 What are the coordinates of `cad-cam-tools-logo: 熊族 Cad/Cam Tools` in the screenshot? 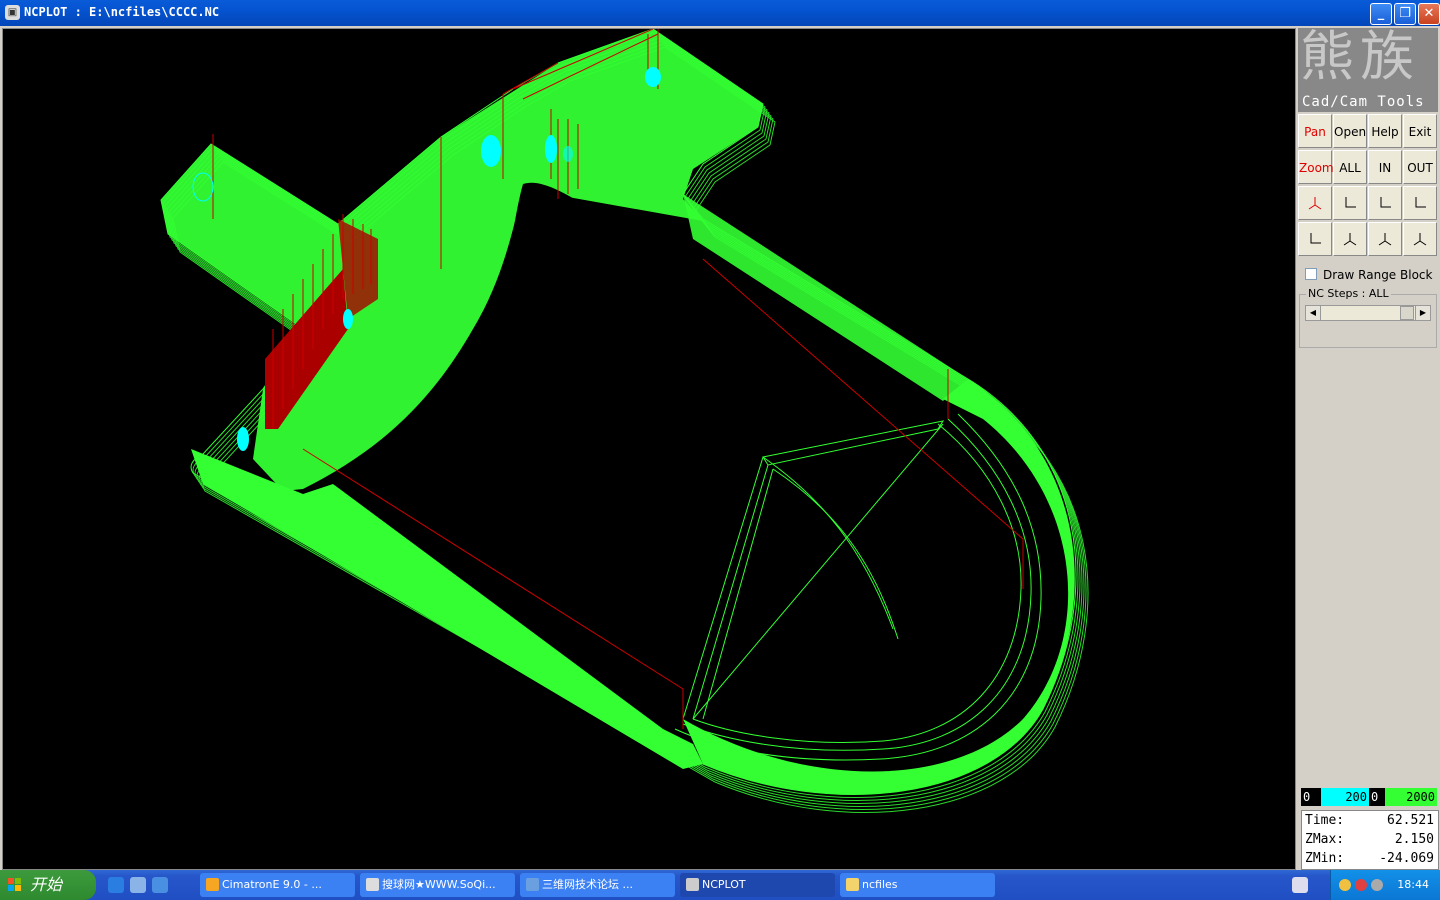 It's located at (1368, 70).